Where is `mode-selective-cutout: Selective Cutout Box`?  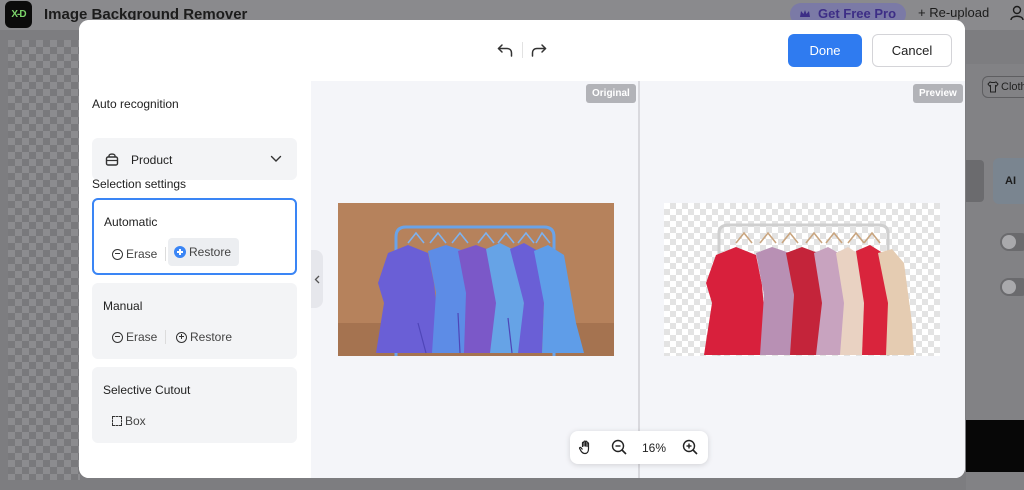 mode-selective-cutout: Selective Cutout Box is located at coordinates (194, 405).